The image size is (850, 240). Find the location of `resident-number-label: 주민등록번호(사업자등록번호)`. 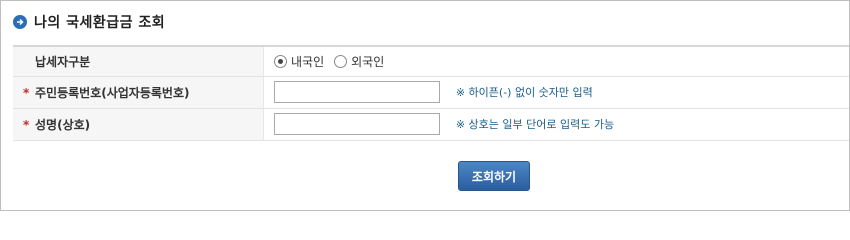

resident-number-label: 주민등록번호(사업자등록번호) is located at coordinates (112, 92).